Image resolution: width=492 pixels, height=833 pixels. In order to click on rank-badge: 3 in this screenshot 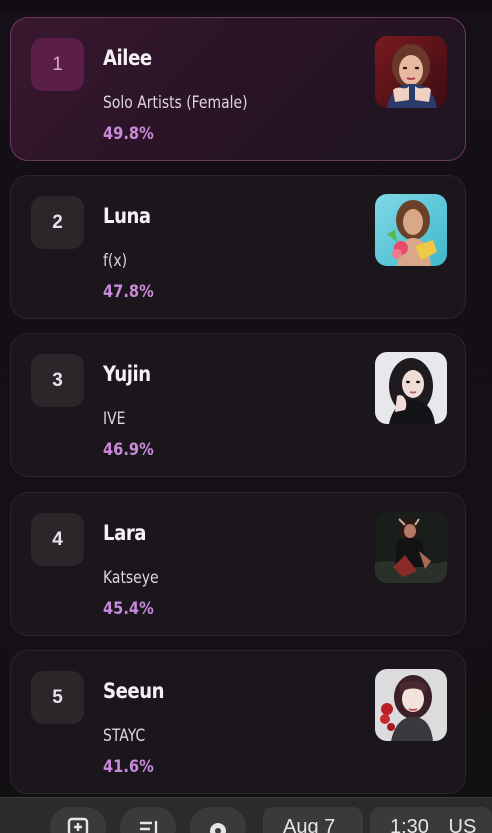, I will do `click(57, 380)`.